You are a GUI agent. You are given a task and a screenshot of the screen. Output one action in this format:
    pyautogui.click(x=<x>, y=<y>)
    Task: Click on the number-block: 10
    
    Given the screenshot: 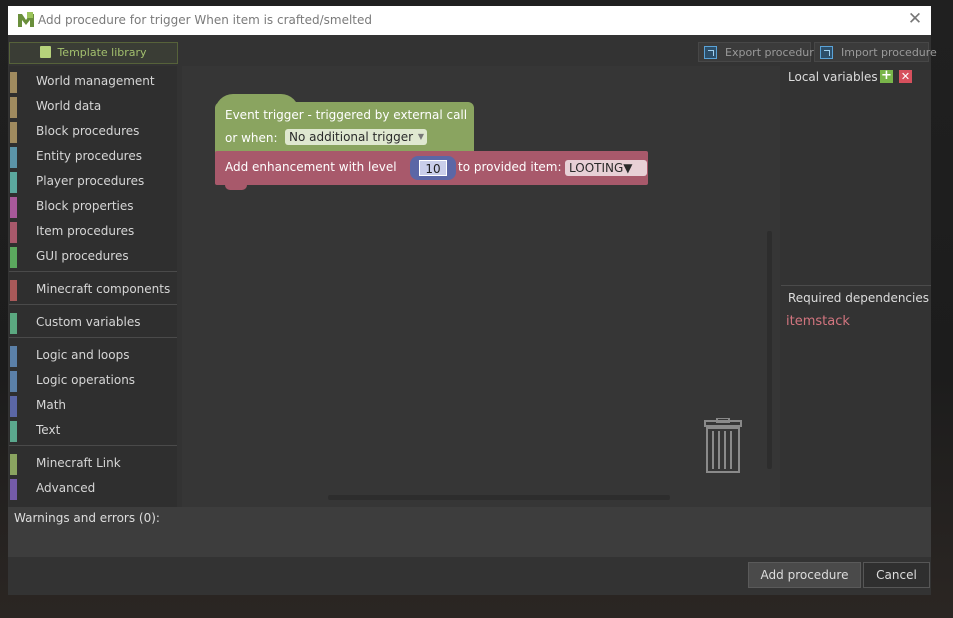 What is the action you would take?
    pyautogui.click(x=433, y=168)
    